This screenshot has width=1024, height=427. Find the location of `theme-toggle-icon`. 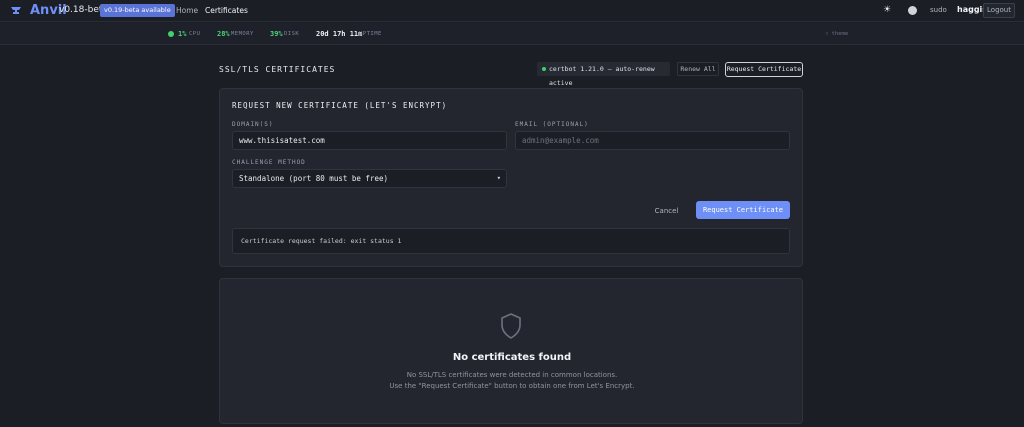

theme-toggle-icon is located at coordinates (912, 10).